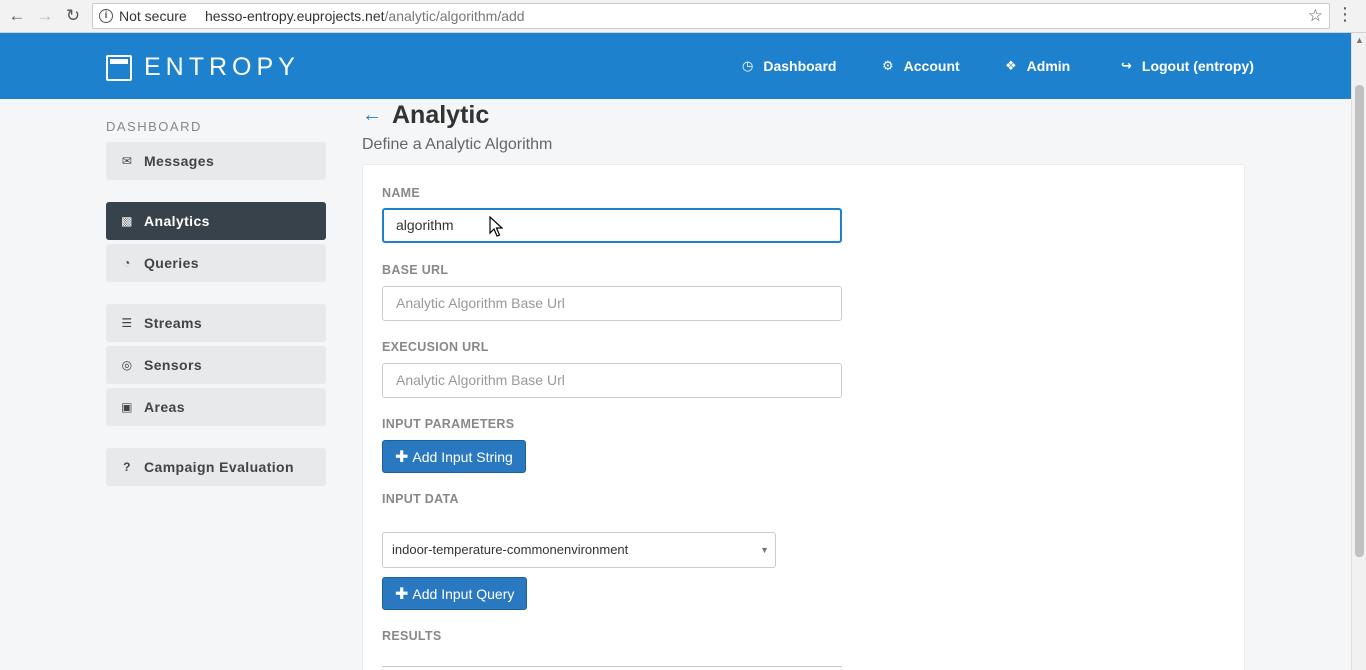  Describe the element at coordinates (463, 593) in the screenshot. I see `add-input-query-label: Add Input Query` at that location.